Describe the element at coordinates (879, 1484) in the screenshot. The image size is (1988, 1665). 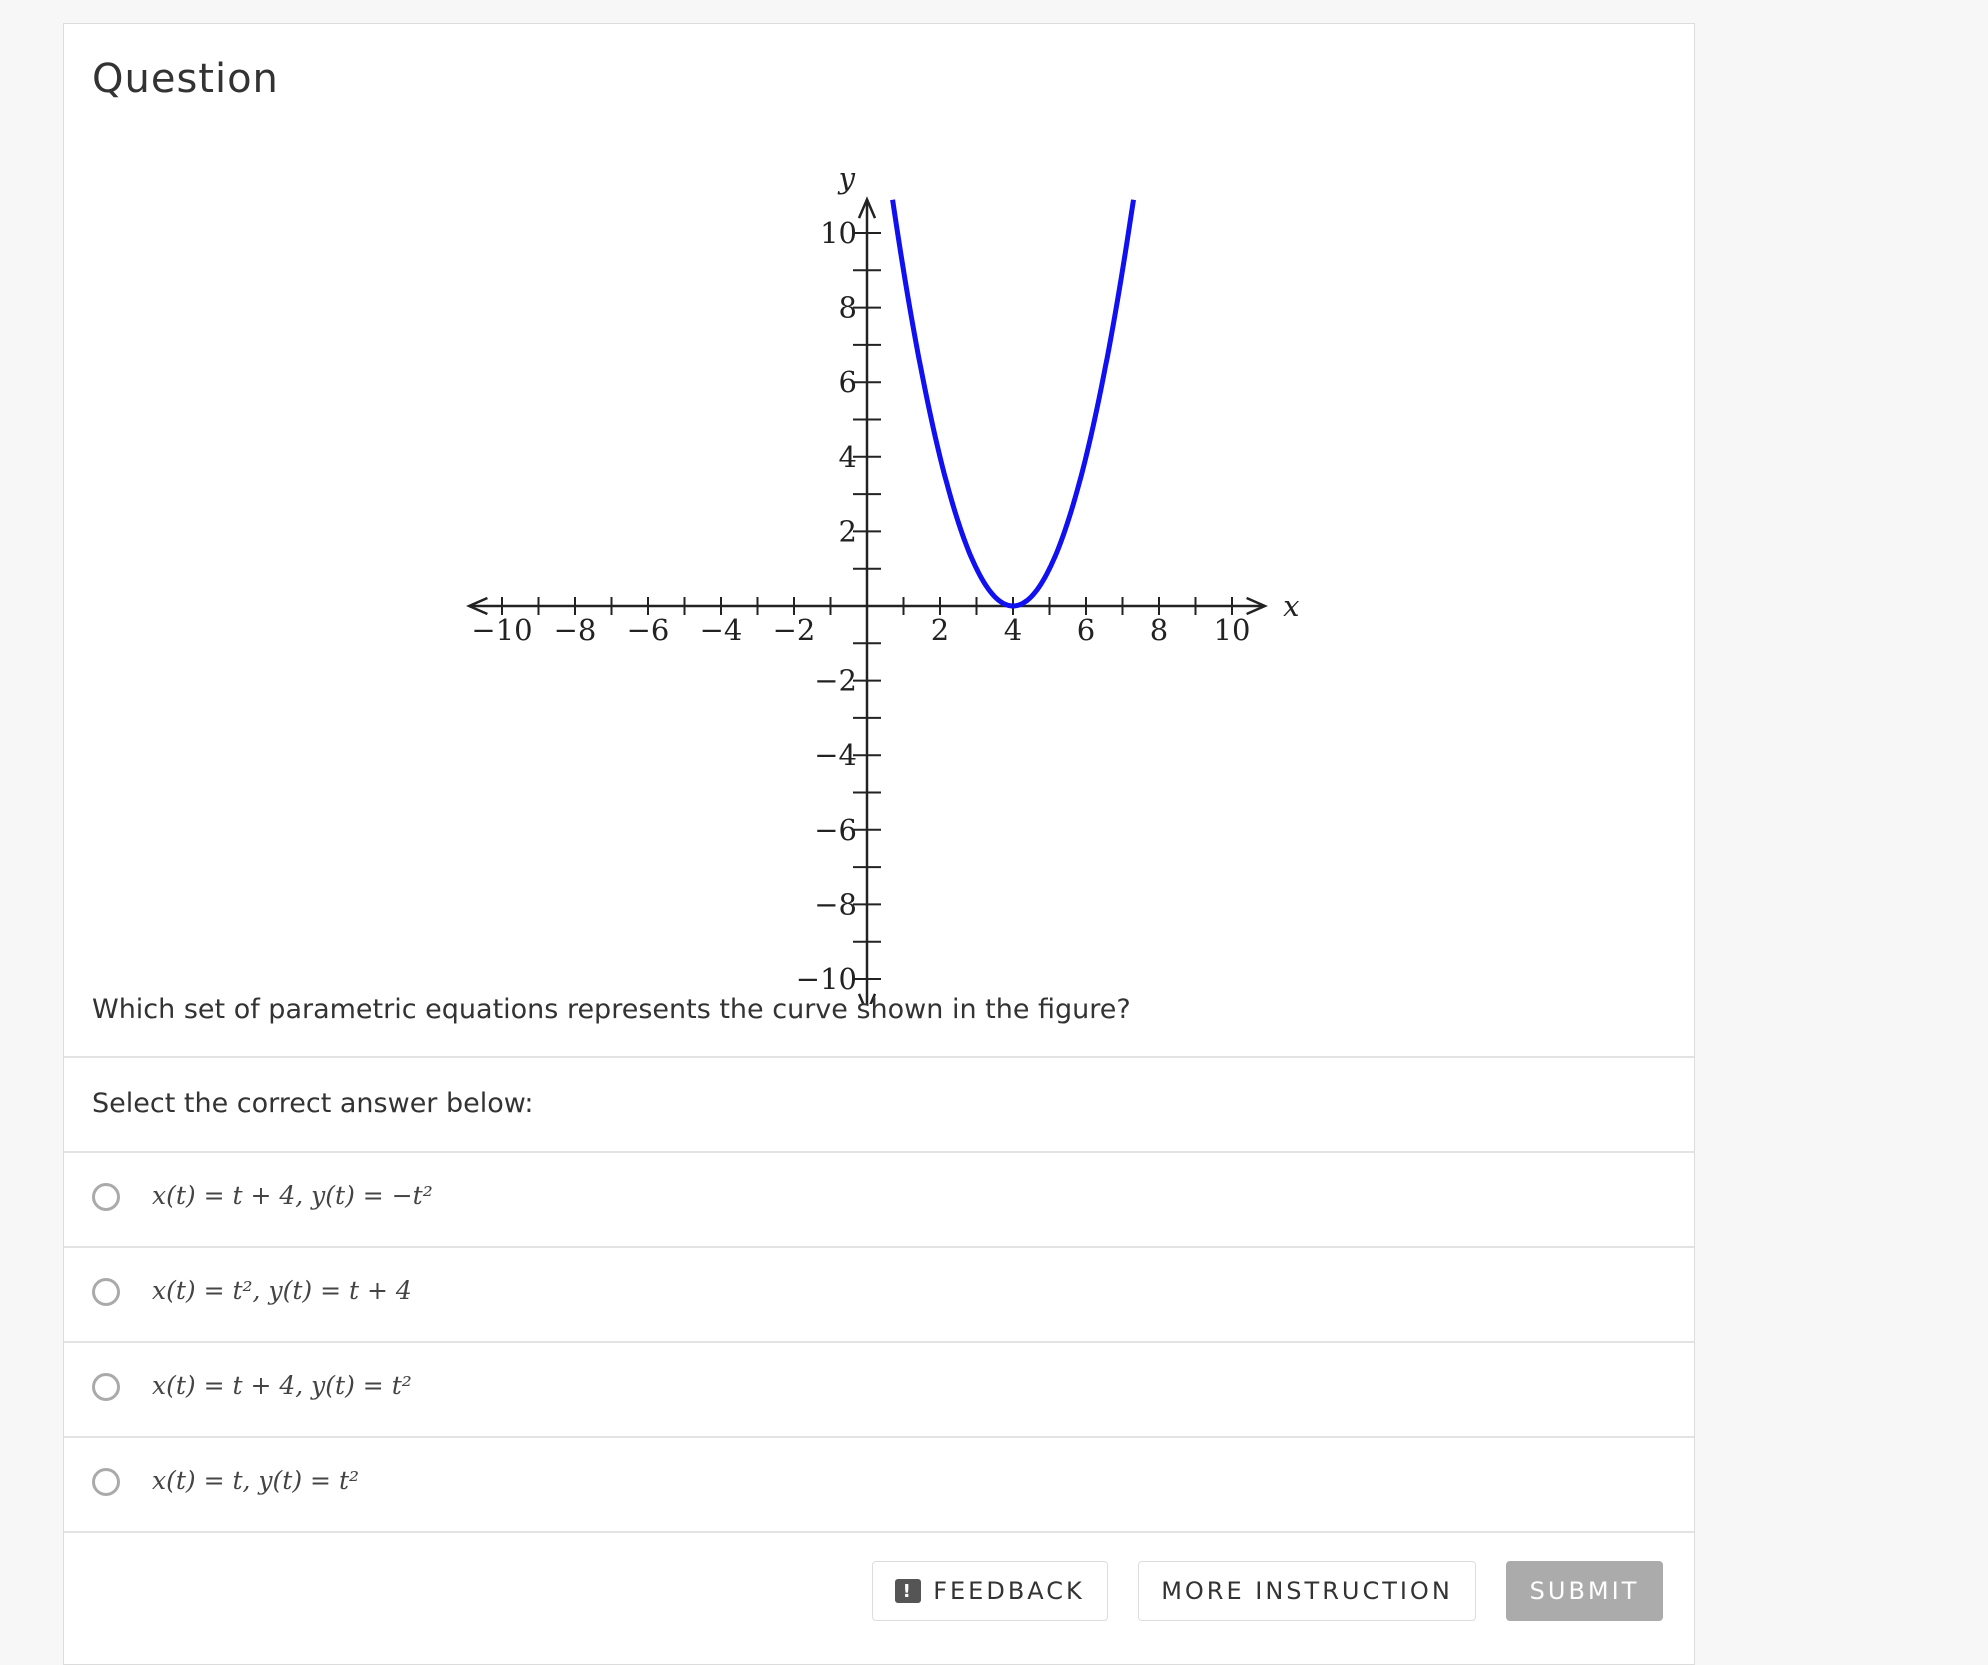
I see `answer-option-4: x(t) = t, y(t) = t²` at that location.